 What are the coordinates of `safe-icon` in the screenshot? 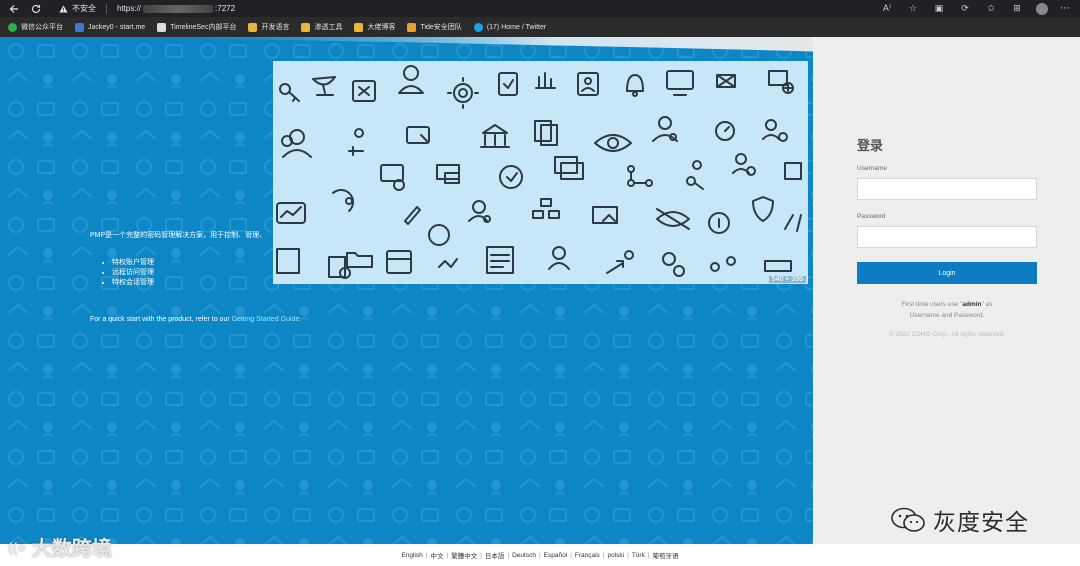 It's located at (364, 91).